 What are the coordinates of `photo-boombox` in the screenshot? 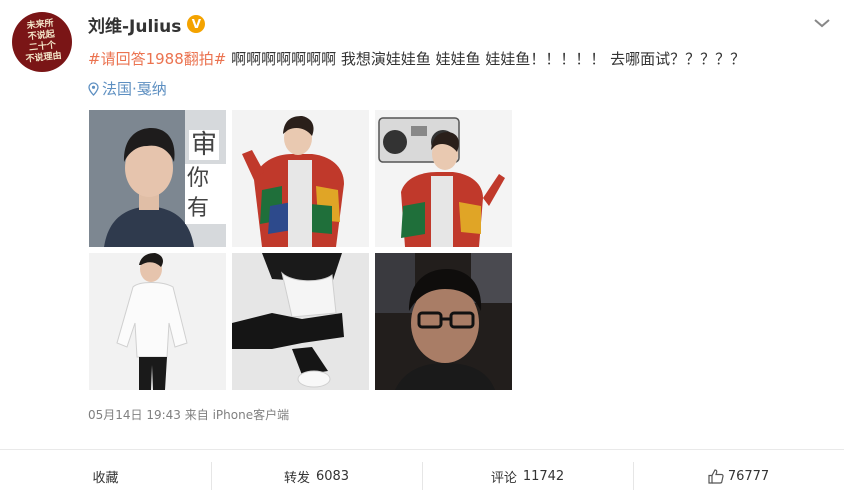 It's located at (443, 178).